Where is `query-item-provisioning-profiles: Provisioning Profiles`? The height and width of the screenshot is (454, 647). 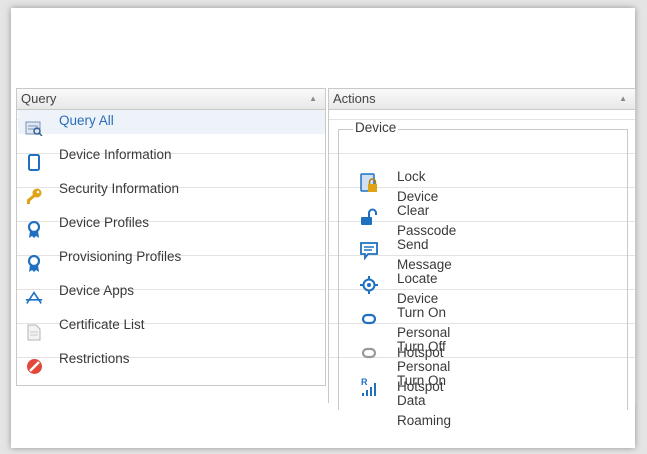
query-item-provisioning-profiles: Provisioning Profiles is located at coordinates (173, 264).